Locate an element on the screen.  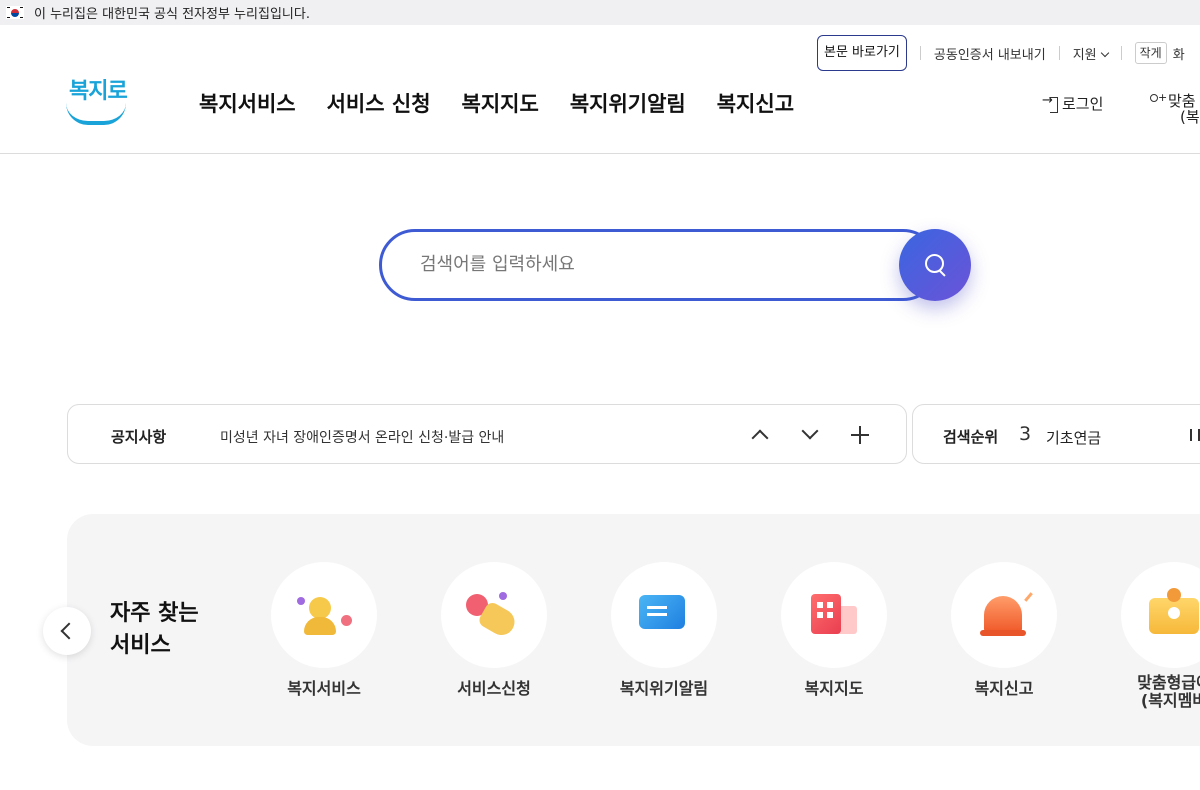
notice-prev-button is located at coordinates (760, 435).